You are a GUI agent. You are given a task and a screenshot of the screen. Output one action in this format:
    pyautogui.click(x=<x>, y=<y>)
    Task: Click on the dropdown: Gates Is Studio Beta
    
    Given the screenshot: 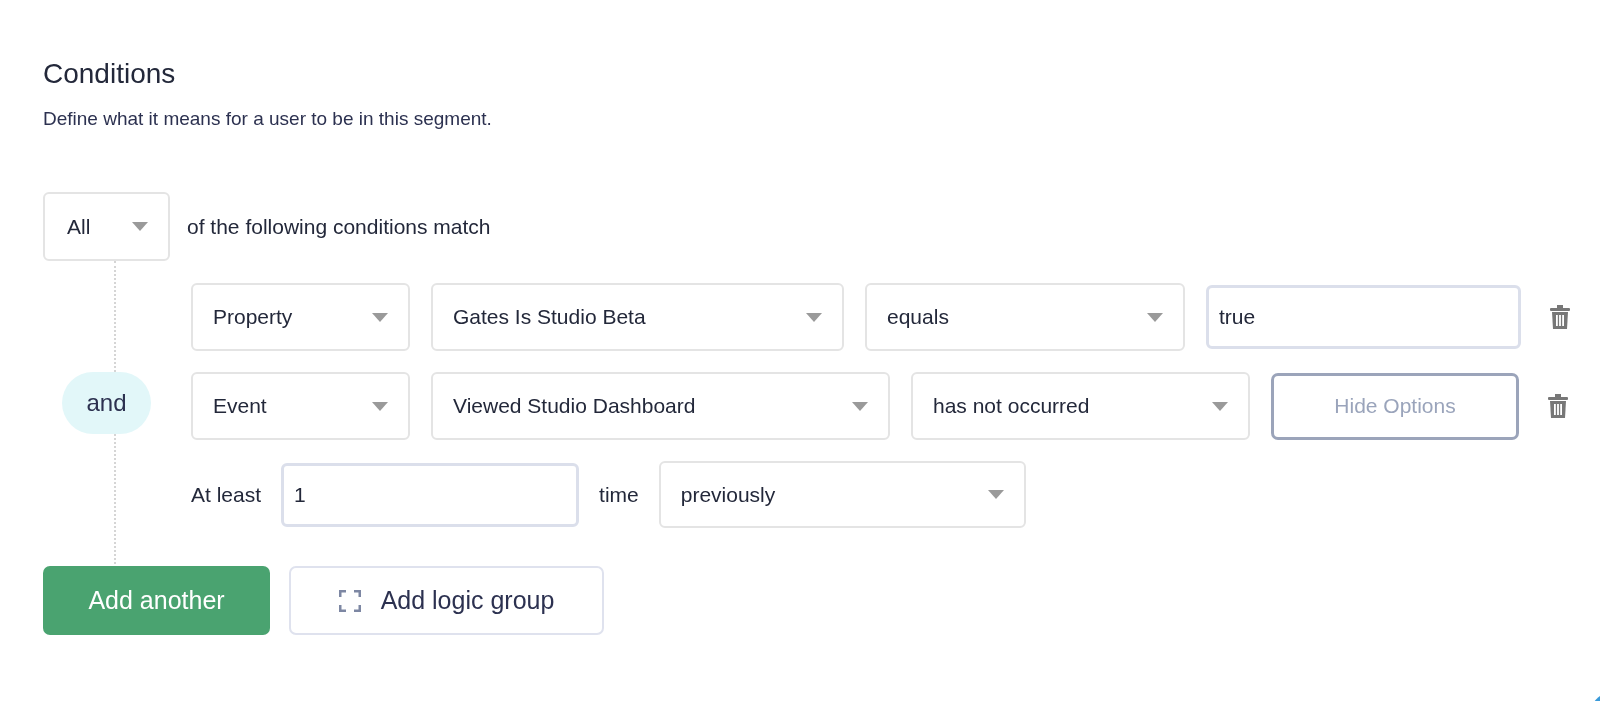 What is the action you would take?
    pyautogui.click(x=637, y=317)
    